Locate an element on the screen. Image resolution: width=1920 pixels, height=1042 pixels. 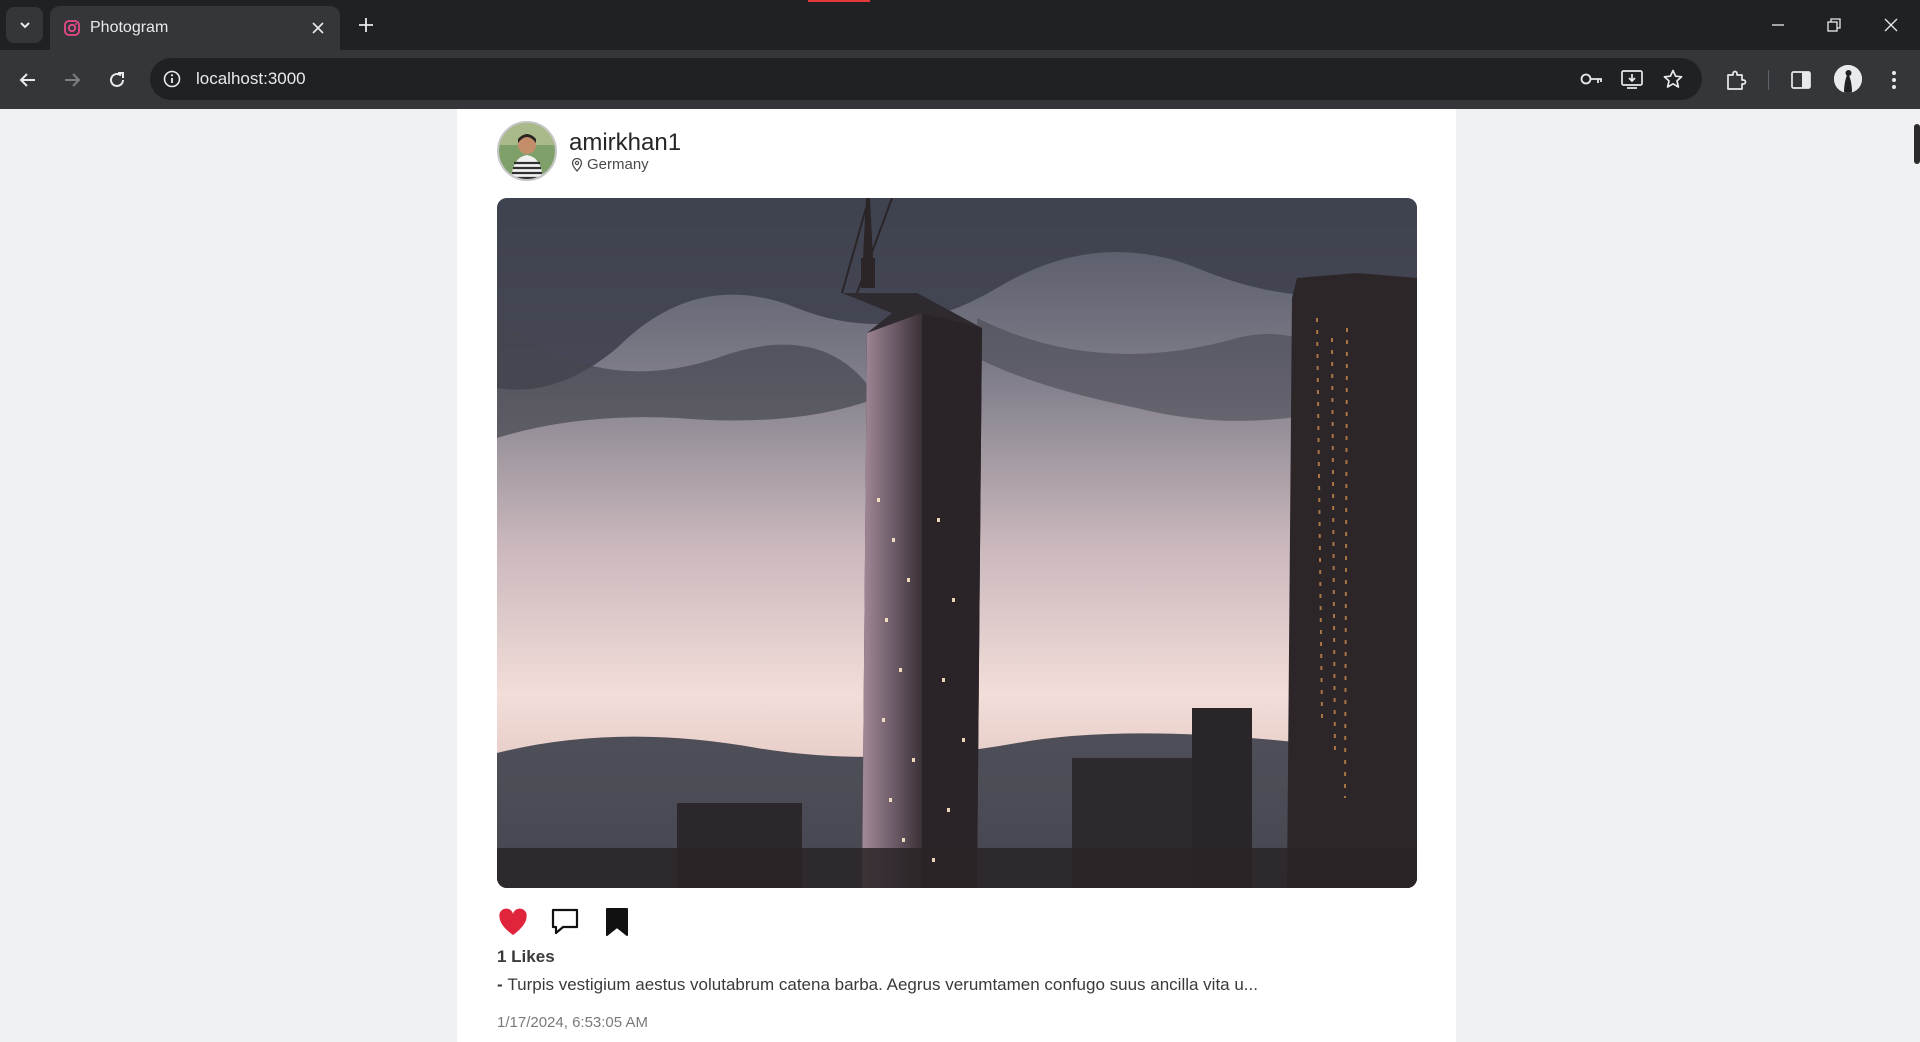
bookmark-star-button is located at coordinates (1673, 79).